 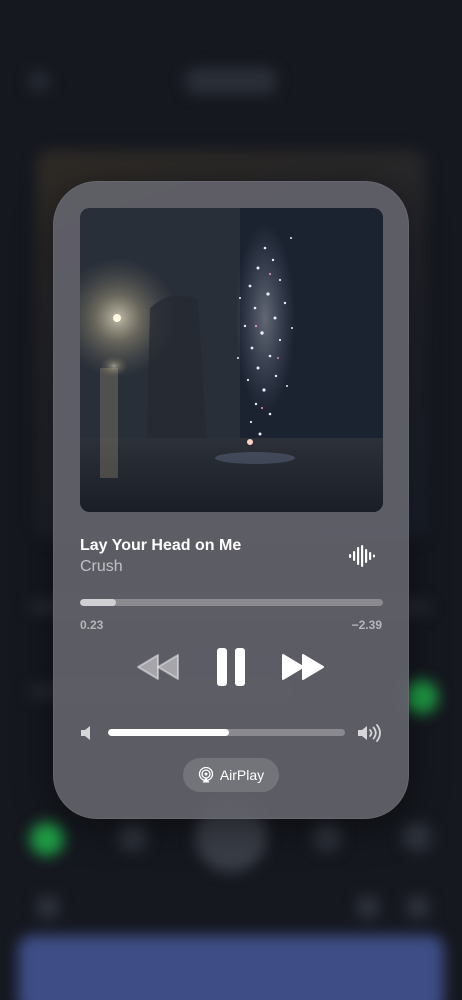 I want to click on fast-forward-icon, so click(x=303, y=667).